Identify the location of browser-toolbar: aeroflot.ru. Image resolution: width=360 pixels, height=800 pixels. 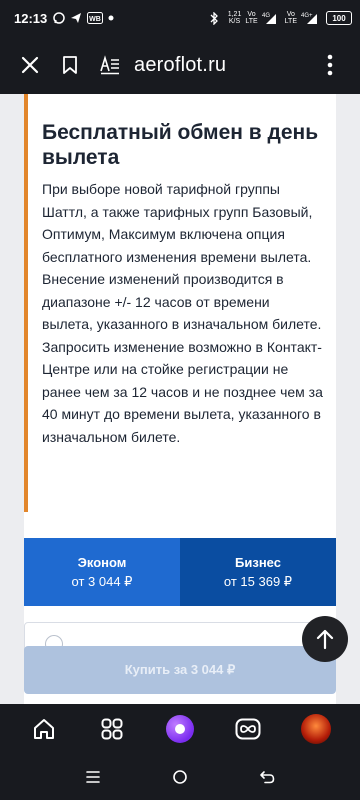
(180, 65).